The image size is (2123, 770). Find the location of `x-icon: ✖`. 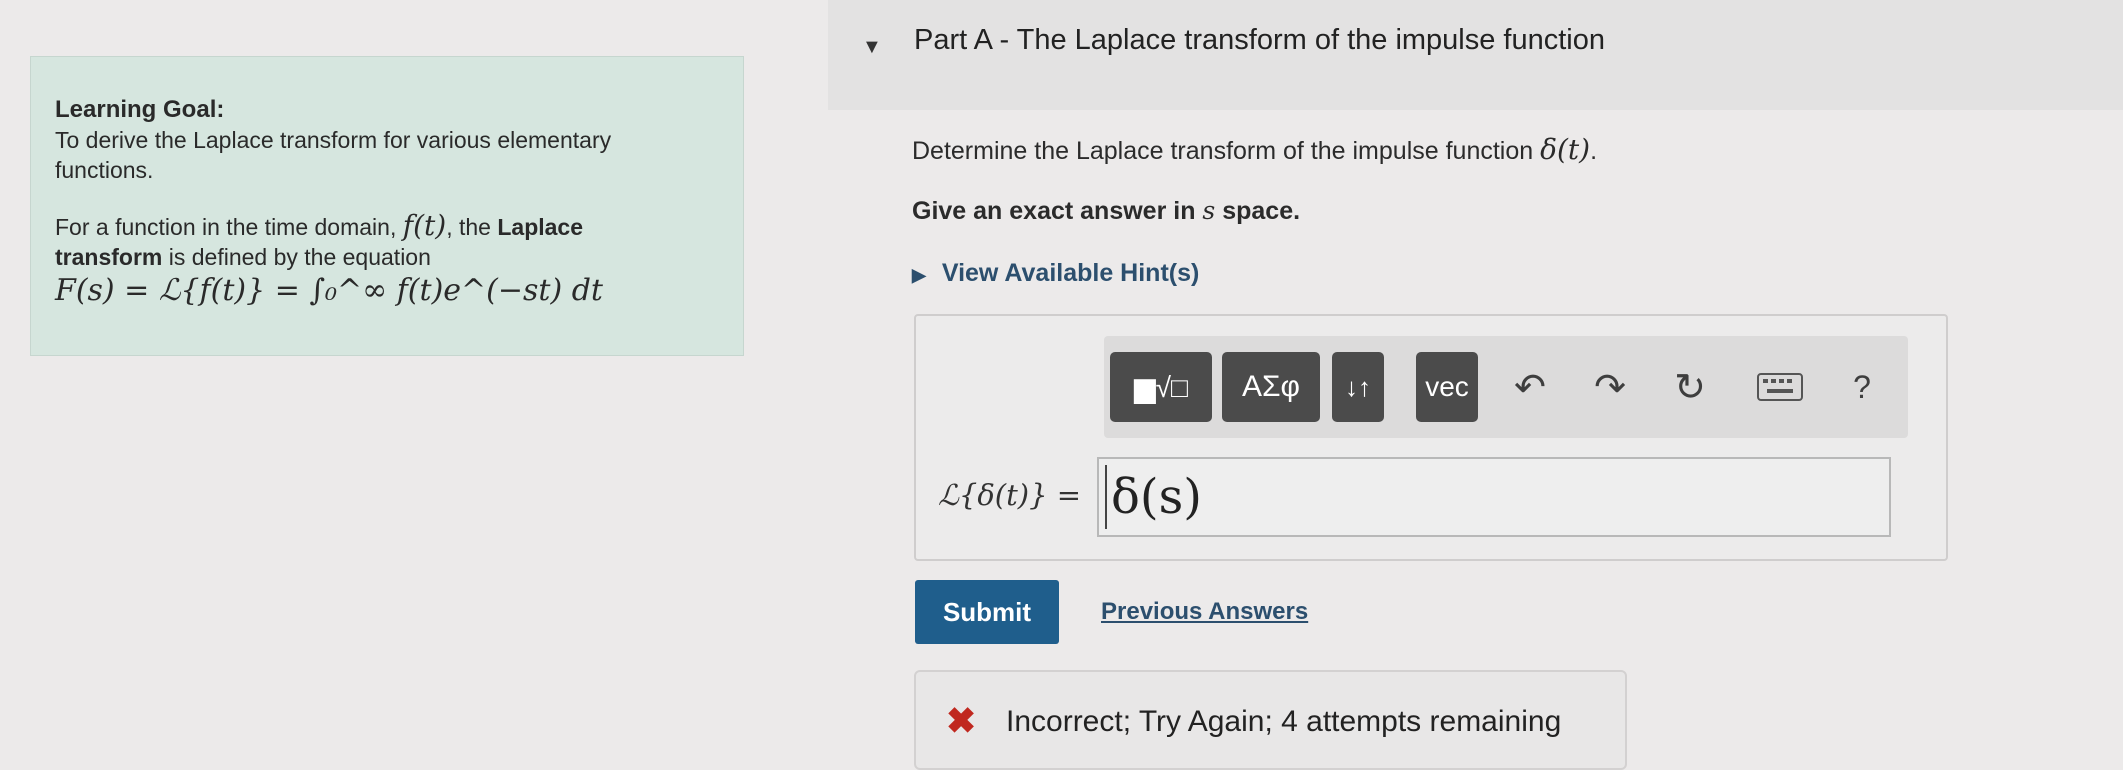

x-icon: ✖ is located at coordinates (961, 720).